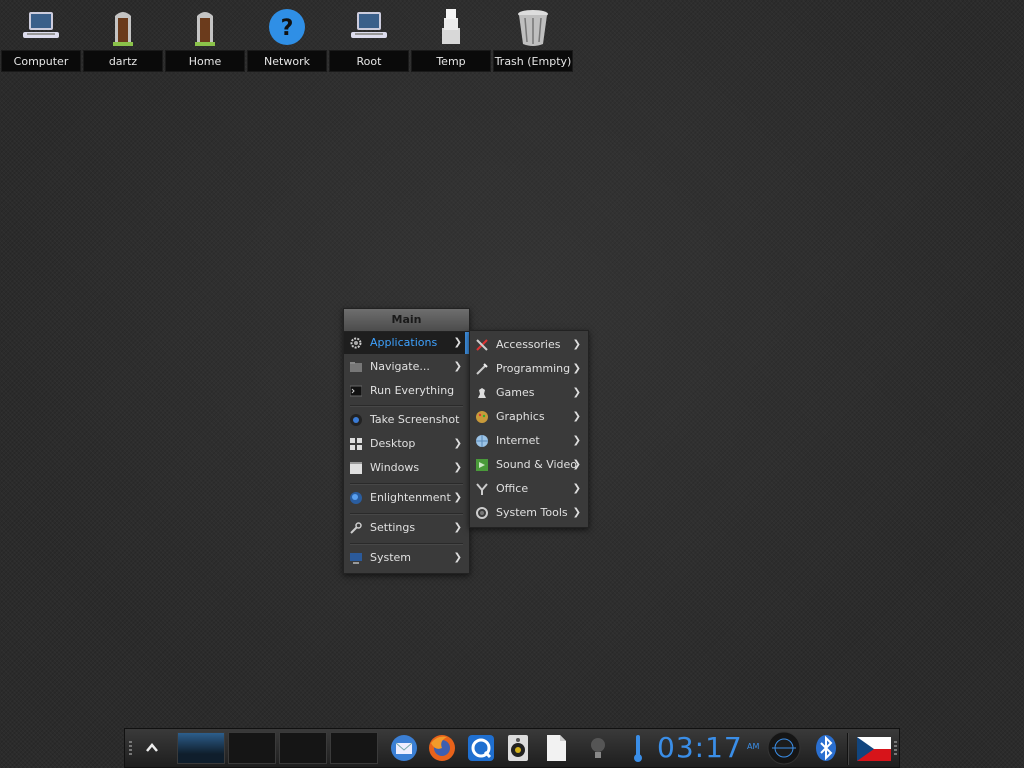 This screenshot has height=768, width=1024. I want to click on menu-item-system: System ❯, so click(406, 558).